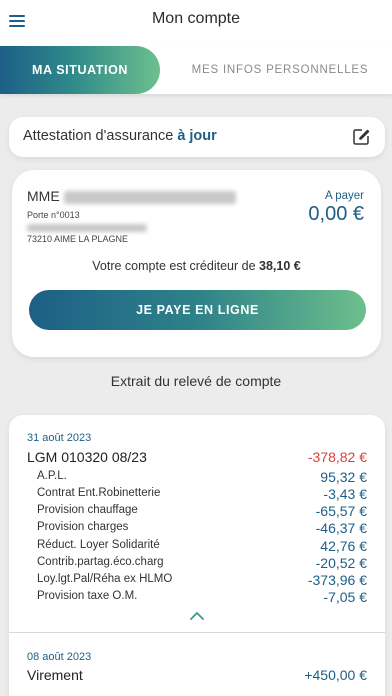 The width and height of the screenshot is (392, 696). Describe the element at coordinates (345, 494) in the screenshot. I see `line-amount: -3,43 €` at that location.